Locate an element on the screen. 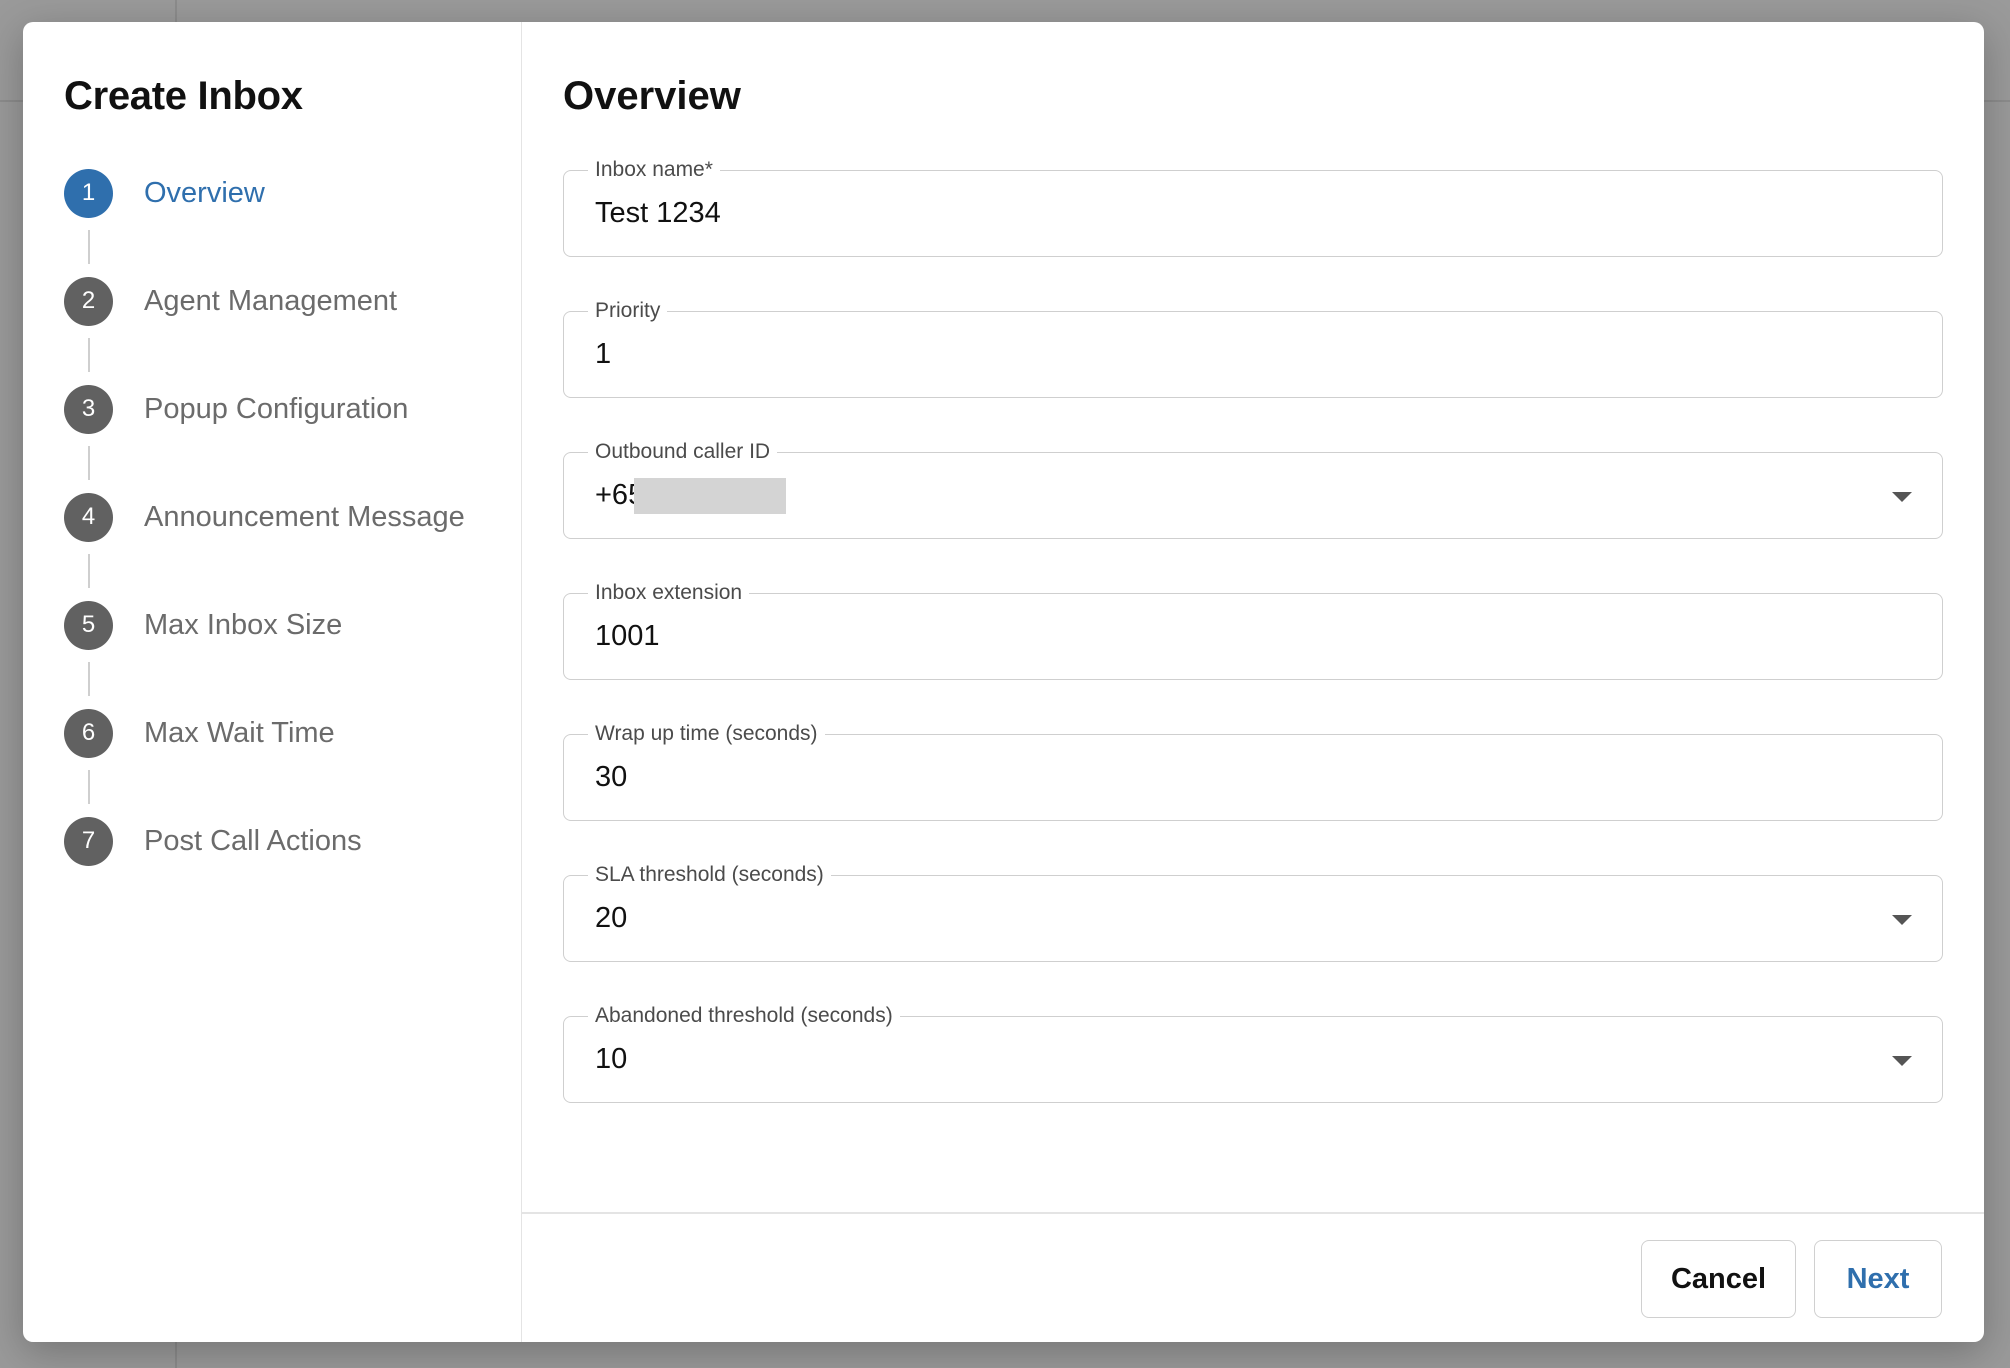  step-label: Announcement Message is located at coordinates (304, 516).